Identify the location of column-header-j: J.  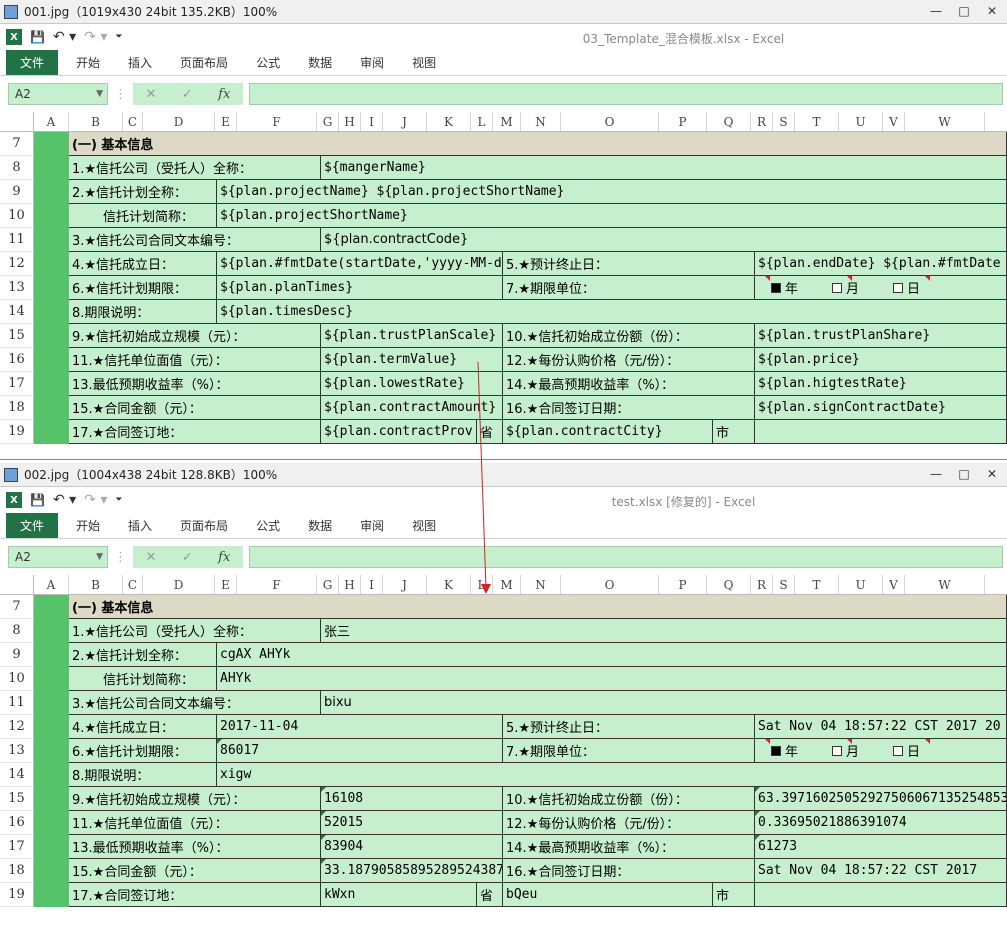
(405, 121).